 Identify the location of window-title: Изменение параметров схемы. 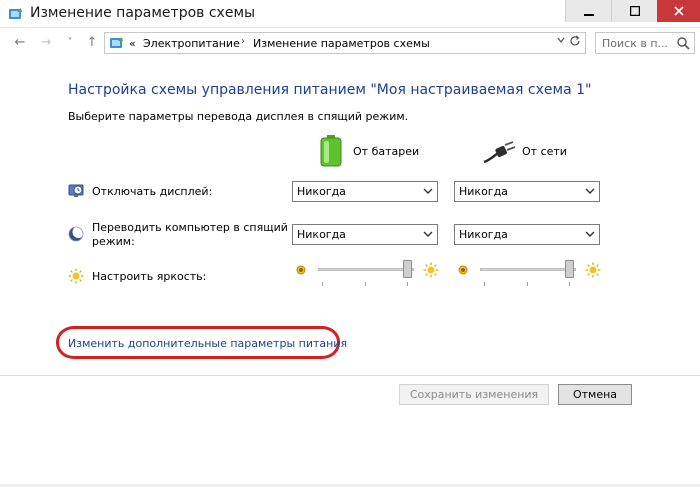
(143, 13).